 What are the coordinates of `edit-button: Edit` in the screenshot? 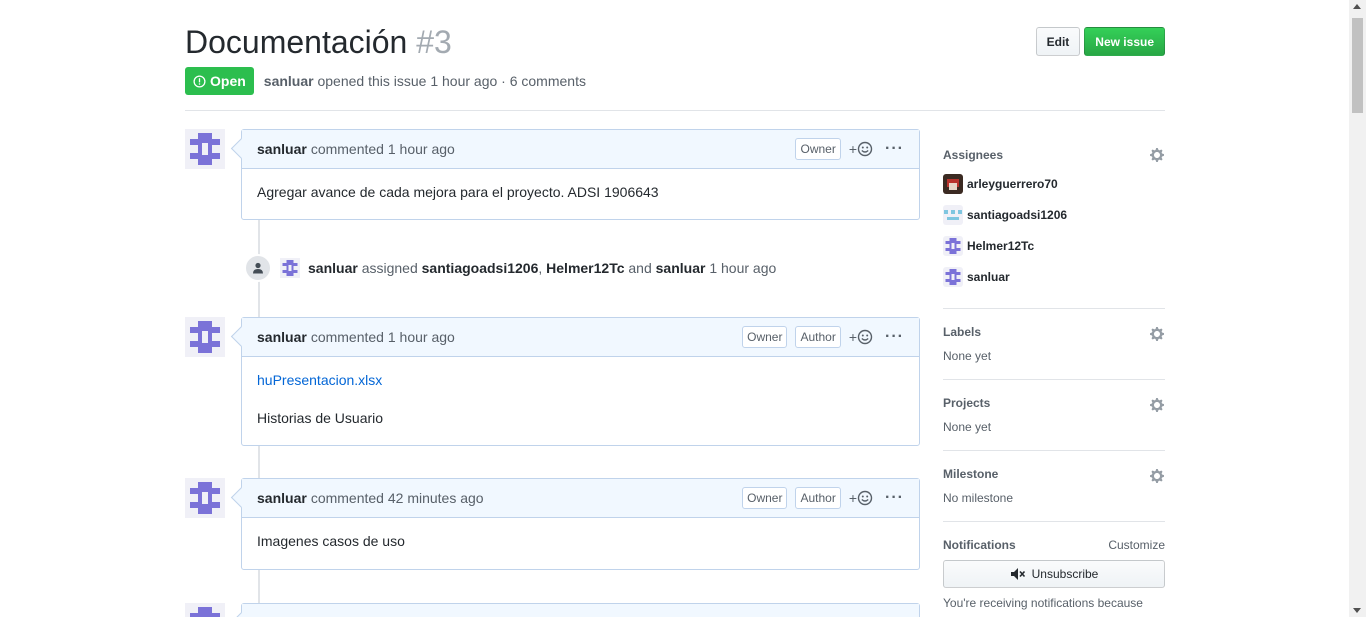 It's located at (1058, 41).